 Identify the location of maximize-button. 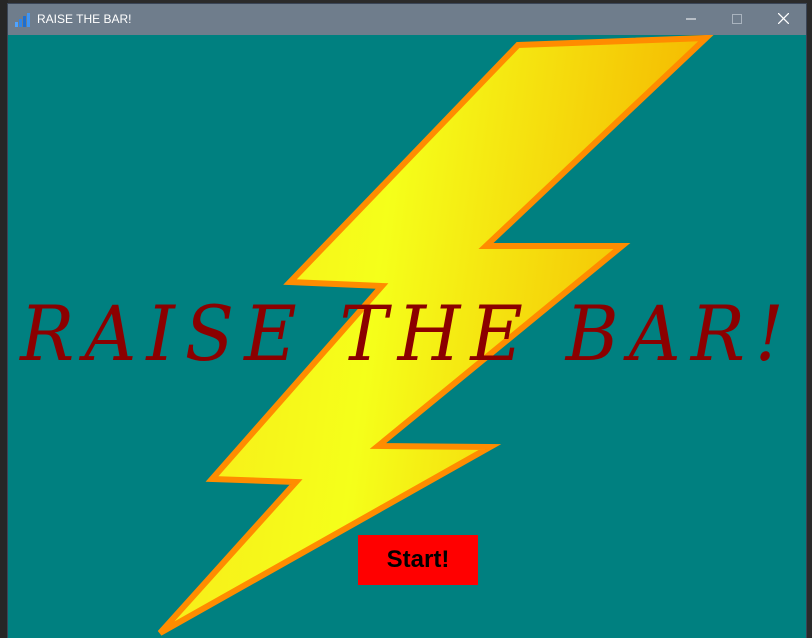
(737, 19).